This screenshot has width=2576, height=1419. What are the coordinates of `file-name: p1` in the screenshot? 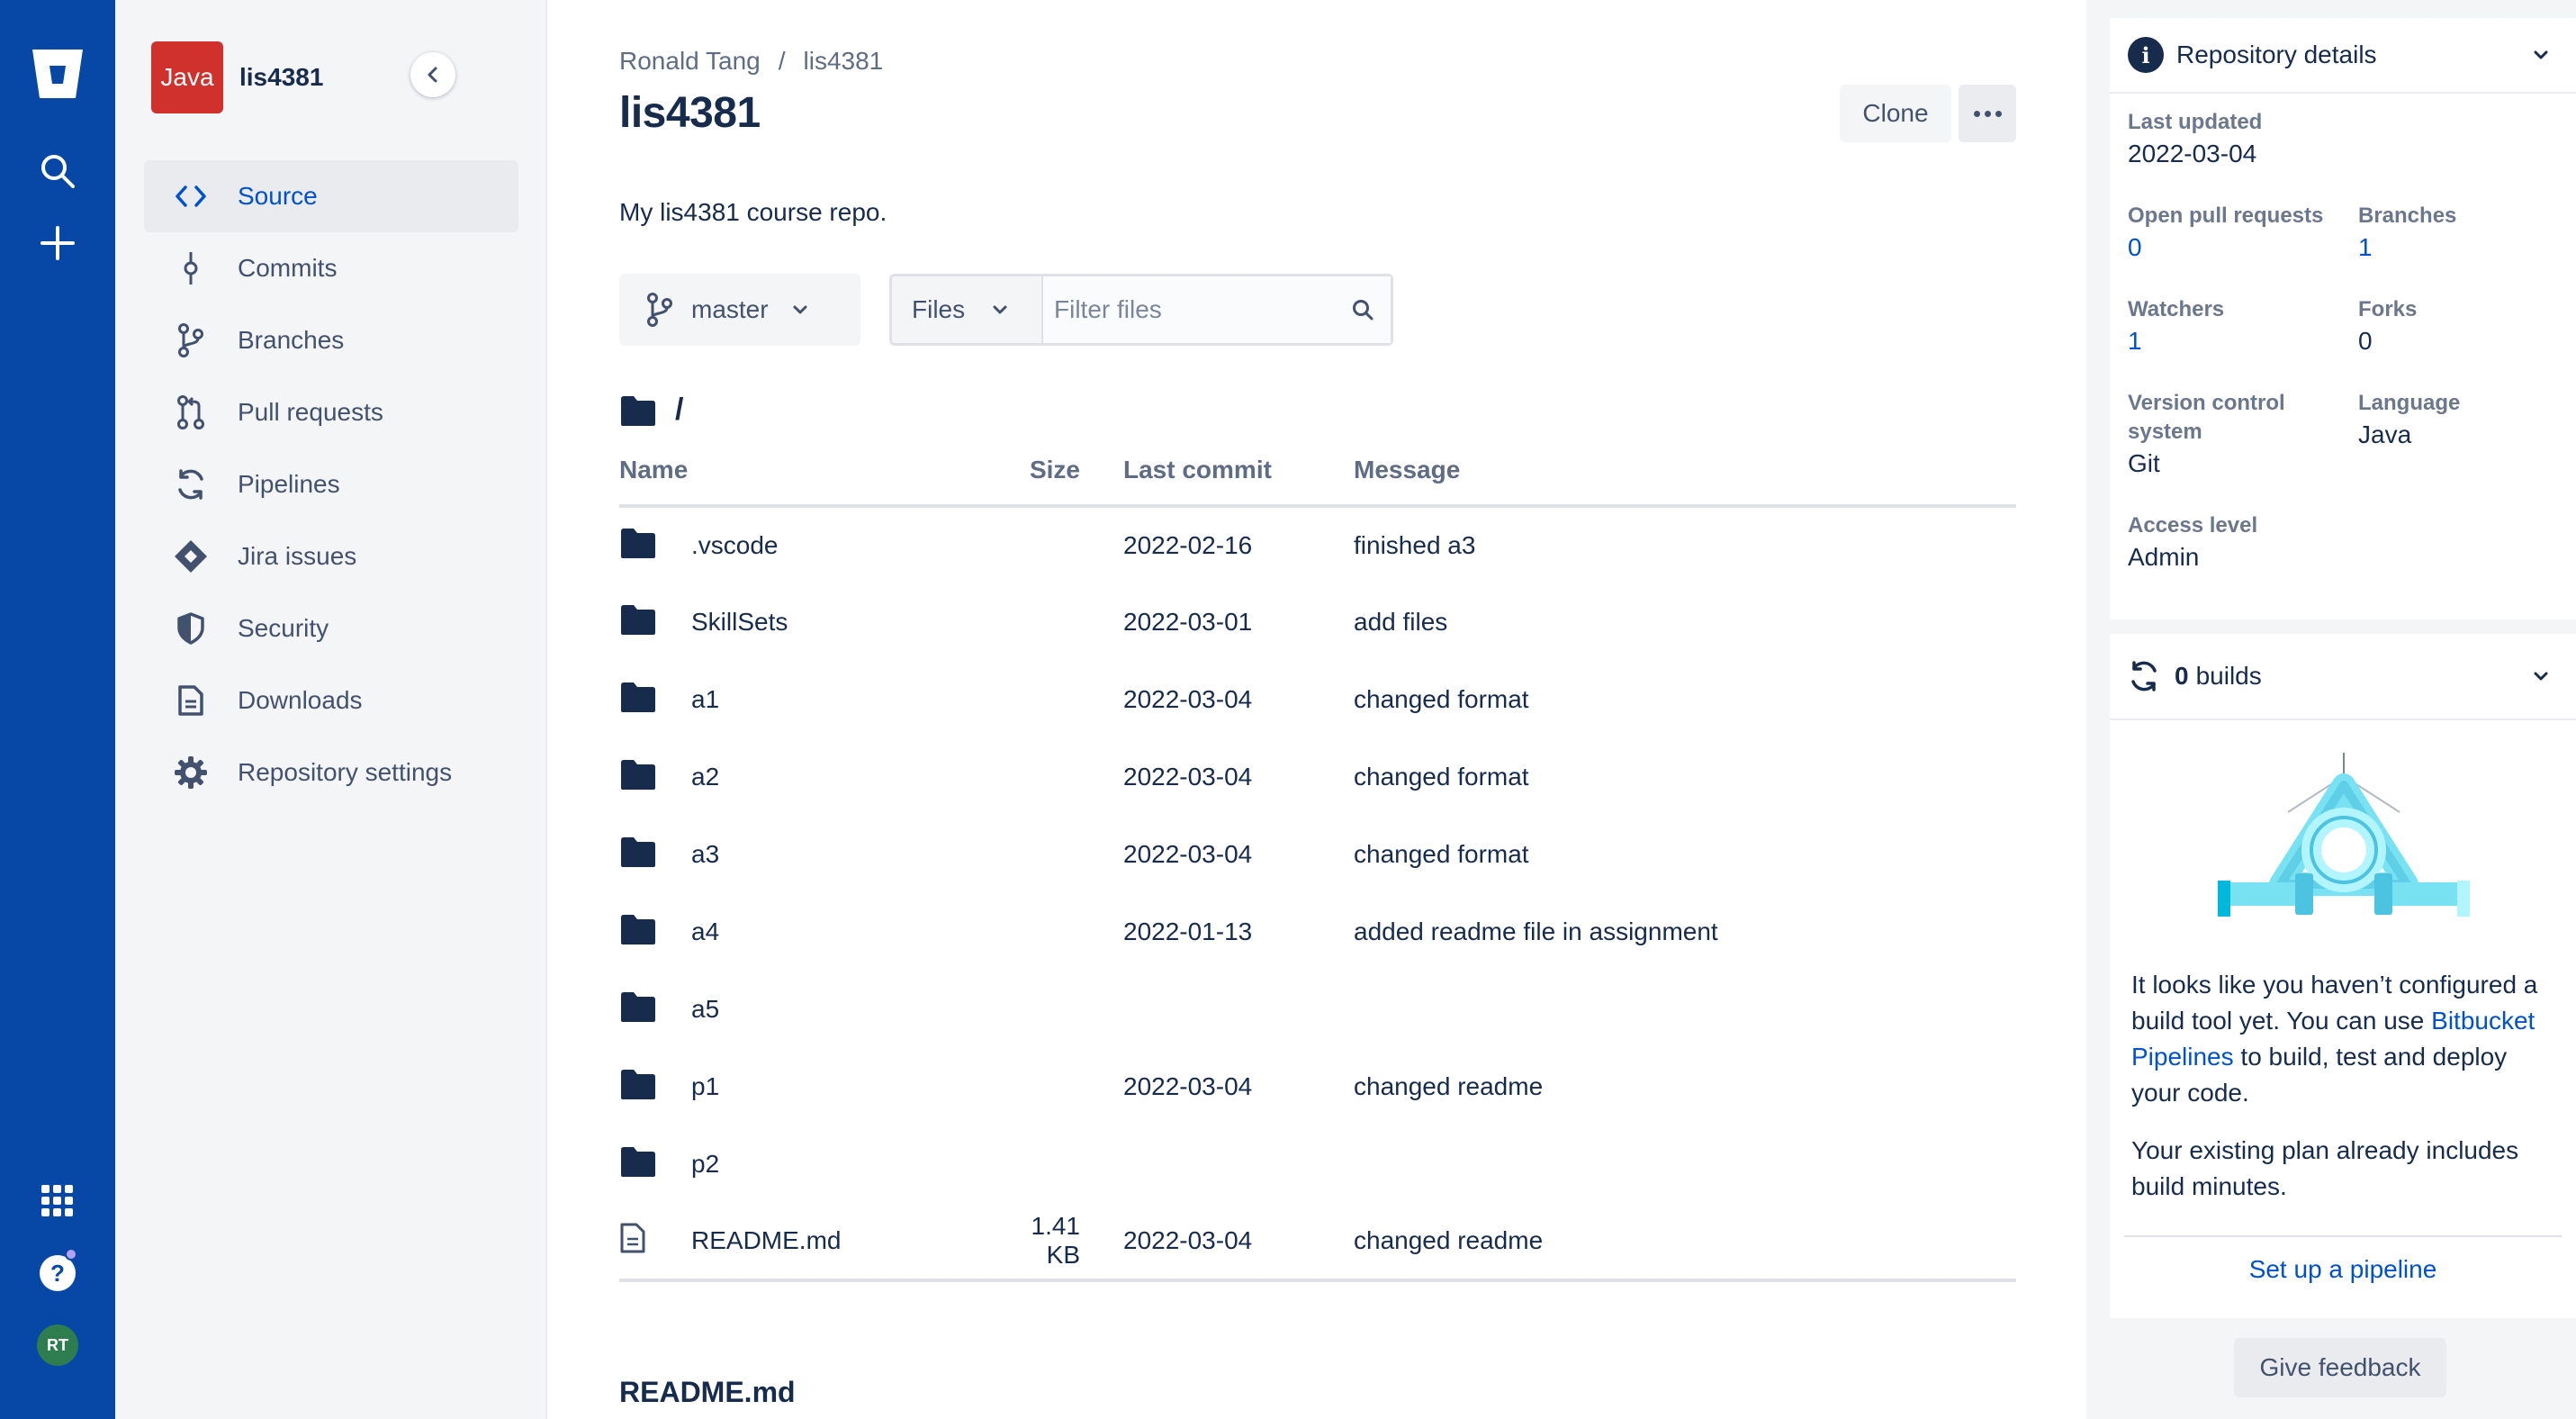 It's located at (844, 1086).